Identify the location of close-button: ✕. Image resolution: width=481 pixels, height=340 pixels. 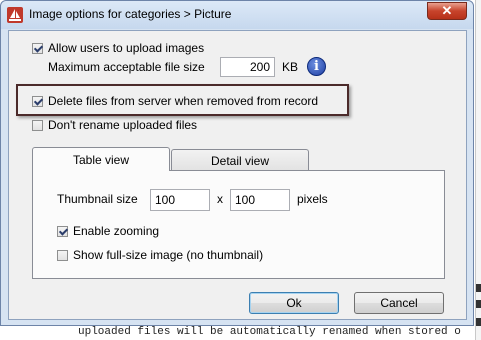
(447, 11).